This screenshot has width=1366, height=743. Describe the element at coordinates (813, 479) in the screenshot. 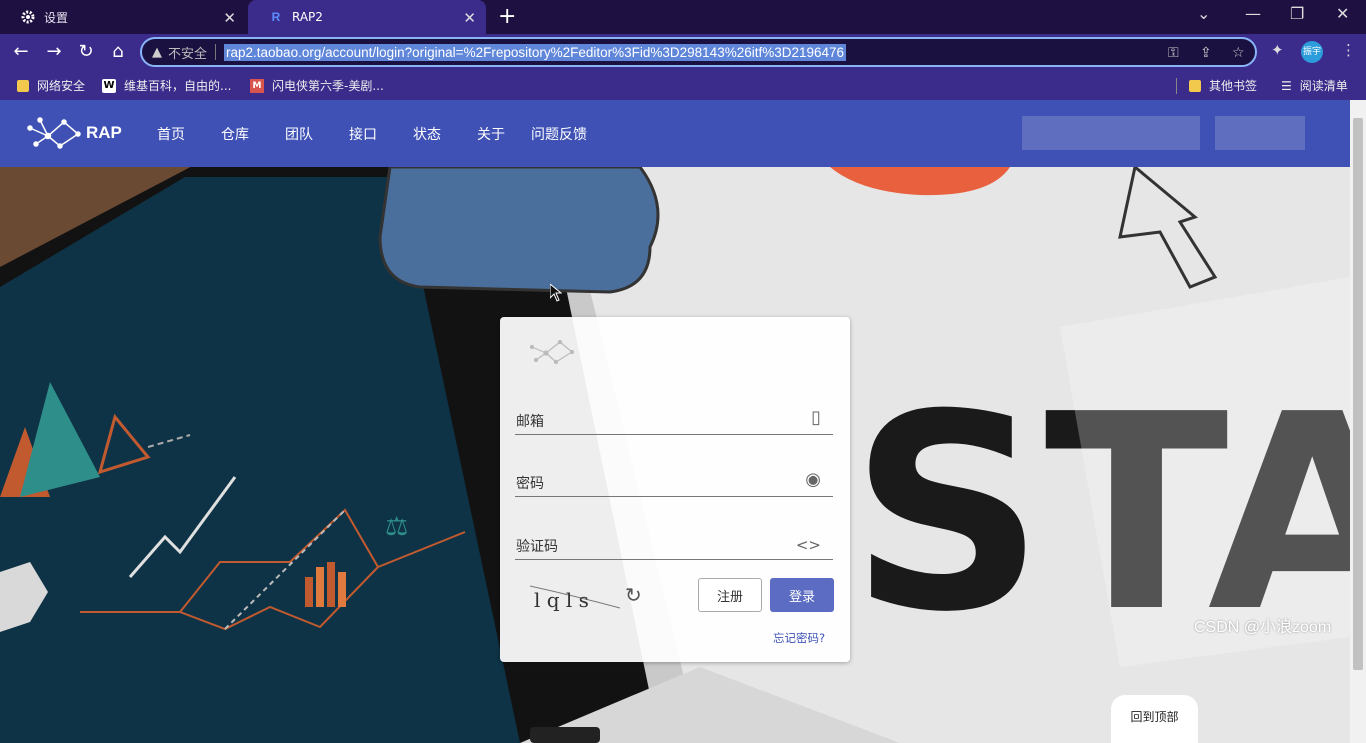

I see `eye-icon: ◉` at that location.